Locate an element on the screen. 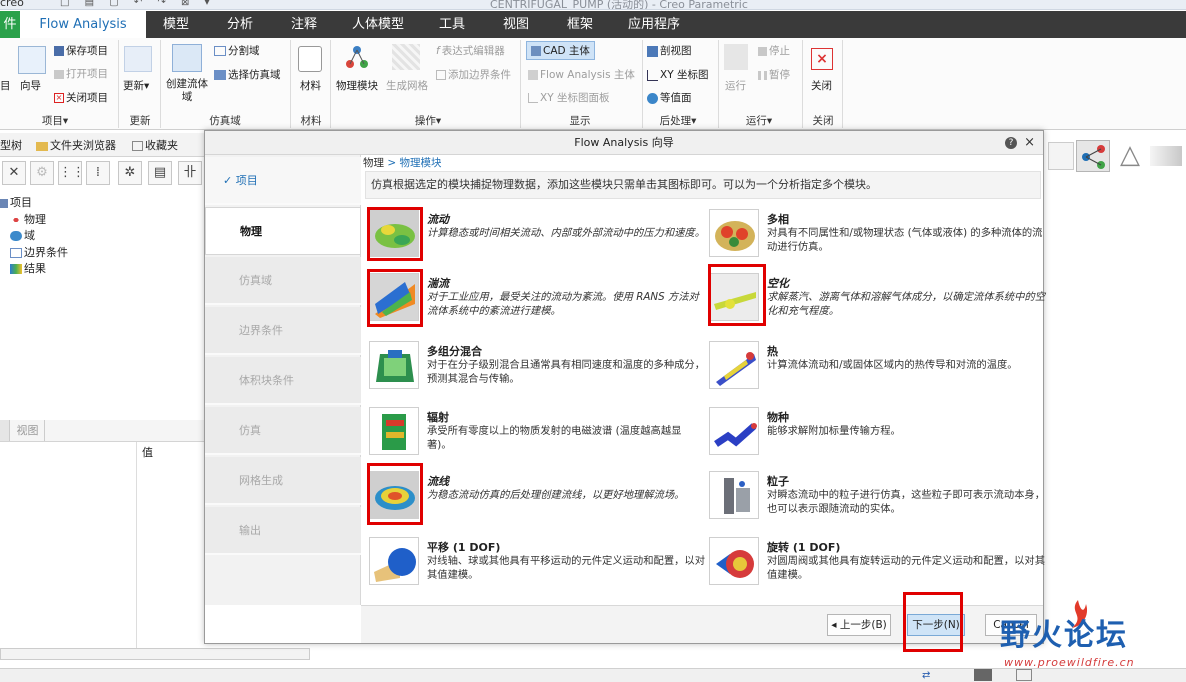 The width and height of the screenshot is (1186, 682). module-description: 对于在分子级别混合且通常具有相同速度和温度的多种成分，预测其混合与传输。 is located at coordinates (566, 372).